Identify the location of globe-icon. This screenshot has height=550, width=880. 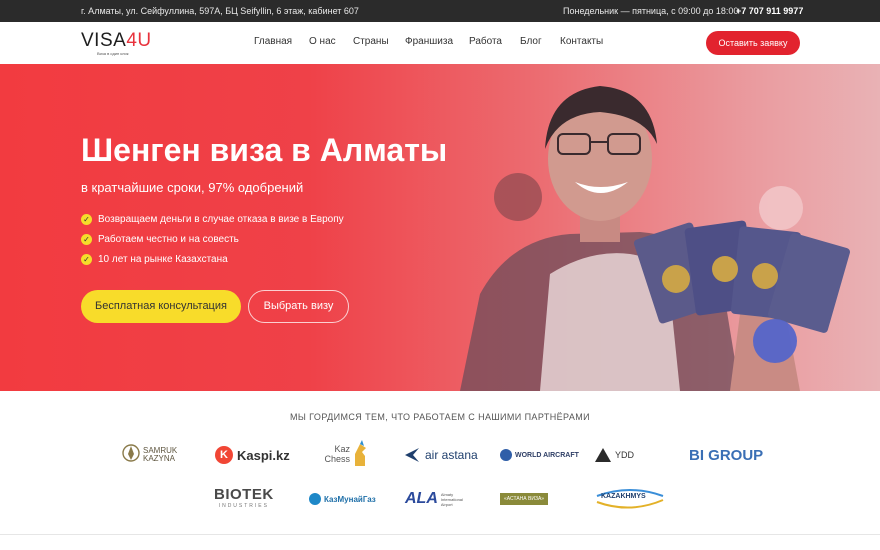
(506, 455).